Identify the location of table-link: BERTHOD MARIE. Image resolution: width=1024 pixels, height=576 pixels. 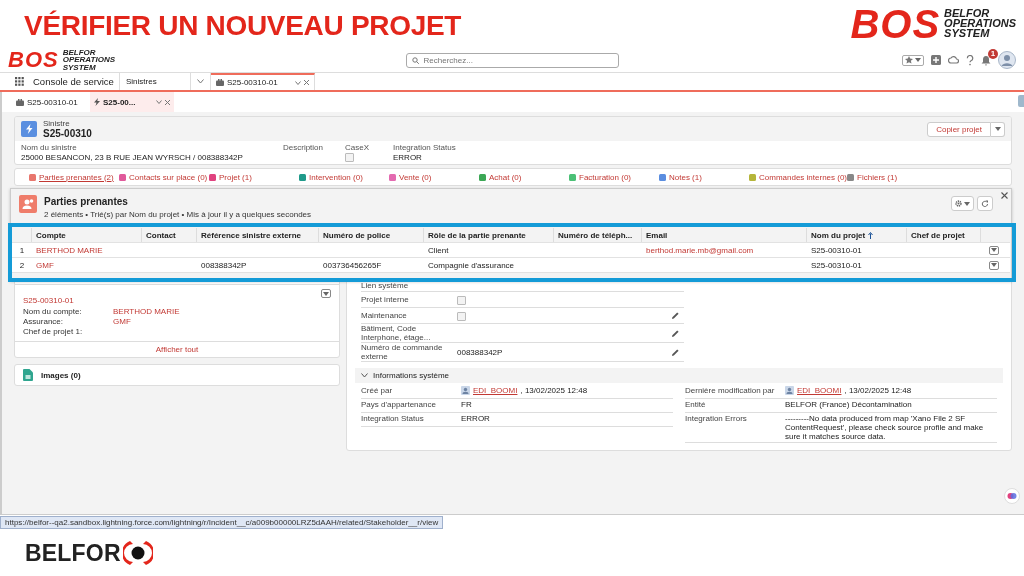
(69, 250).